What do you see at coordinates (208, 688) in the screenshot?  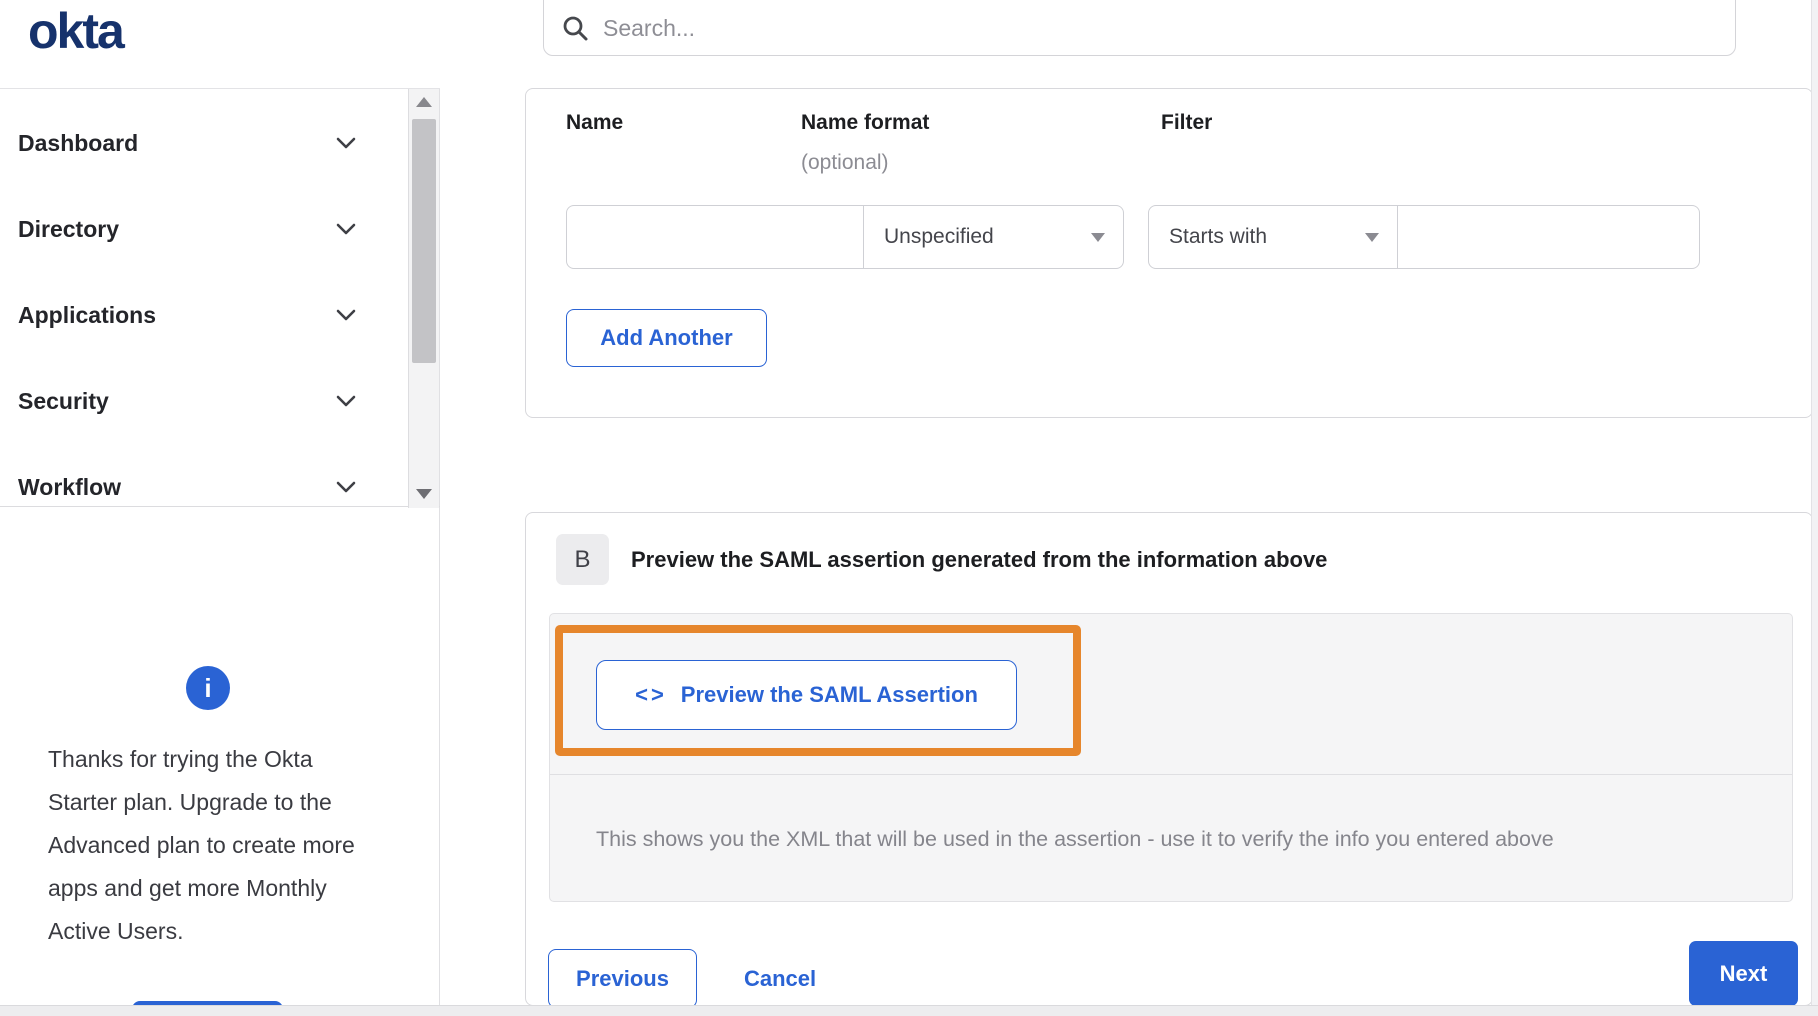 I see `info-icon: i` at bounding box center [208, 688].